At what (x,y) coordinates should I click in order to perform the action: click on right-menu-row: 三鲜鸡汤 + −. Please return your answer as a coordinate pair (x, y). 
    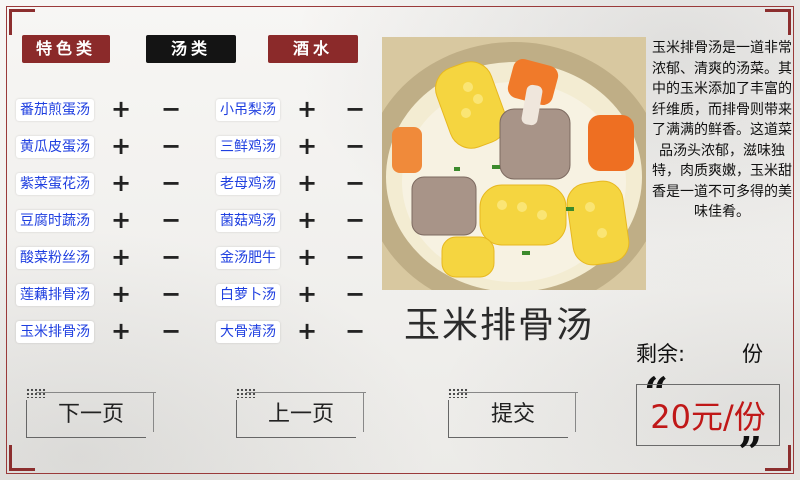
    Looking at the image, I should click on (190, 147).